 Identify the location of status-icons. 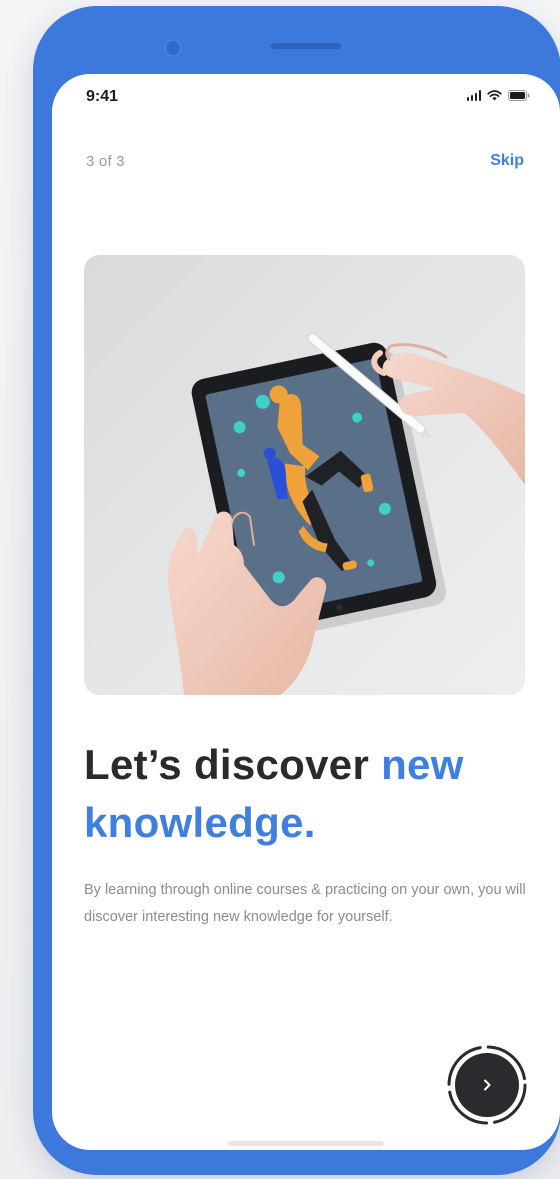
(498, 95).